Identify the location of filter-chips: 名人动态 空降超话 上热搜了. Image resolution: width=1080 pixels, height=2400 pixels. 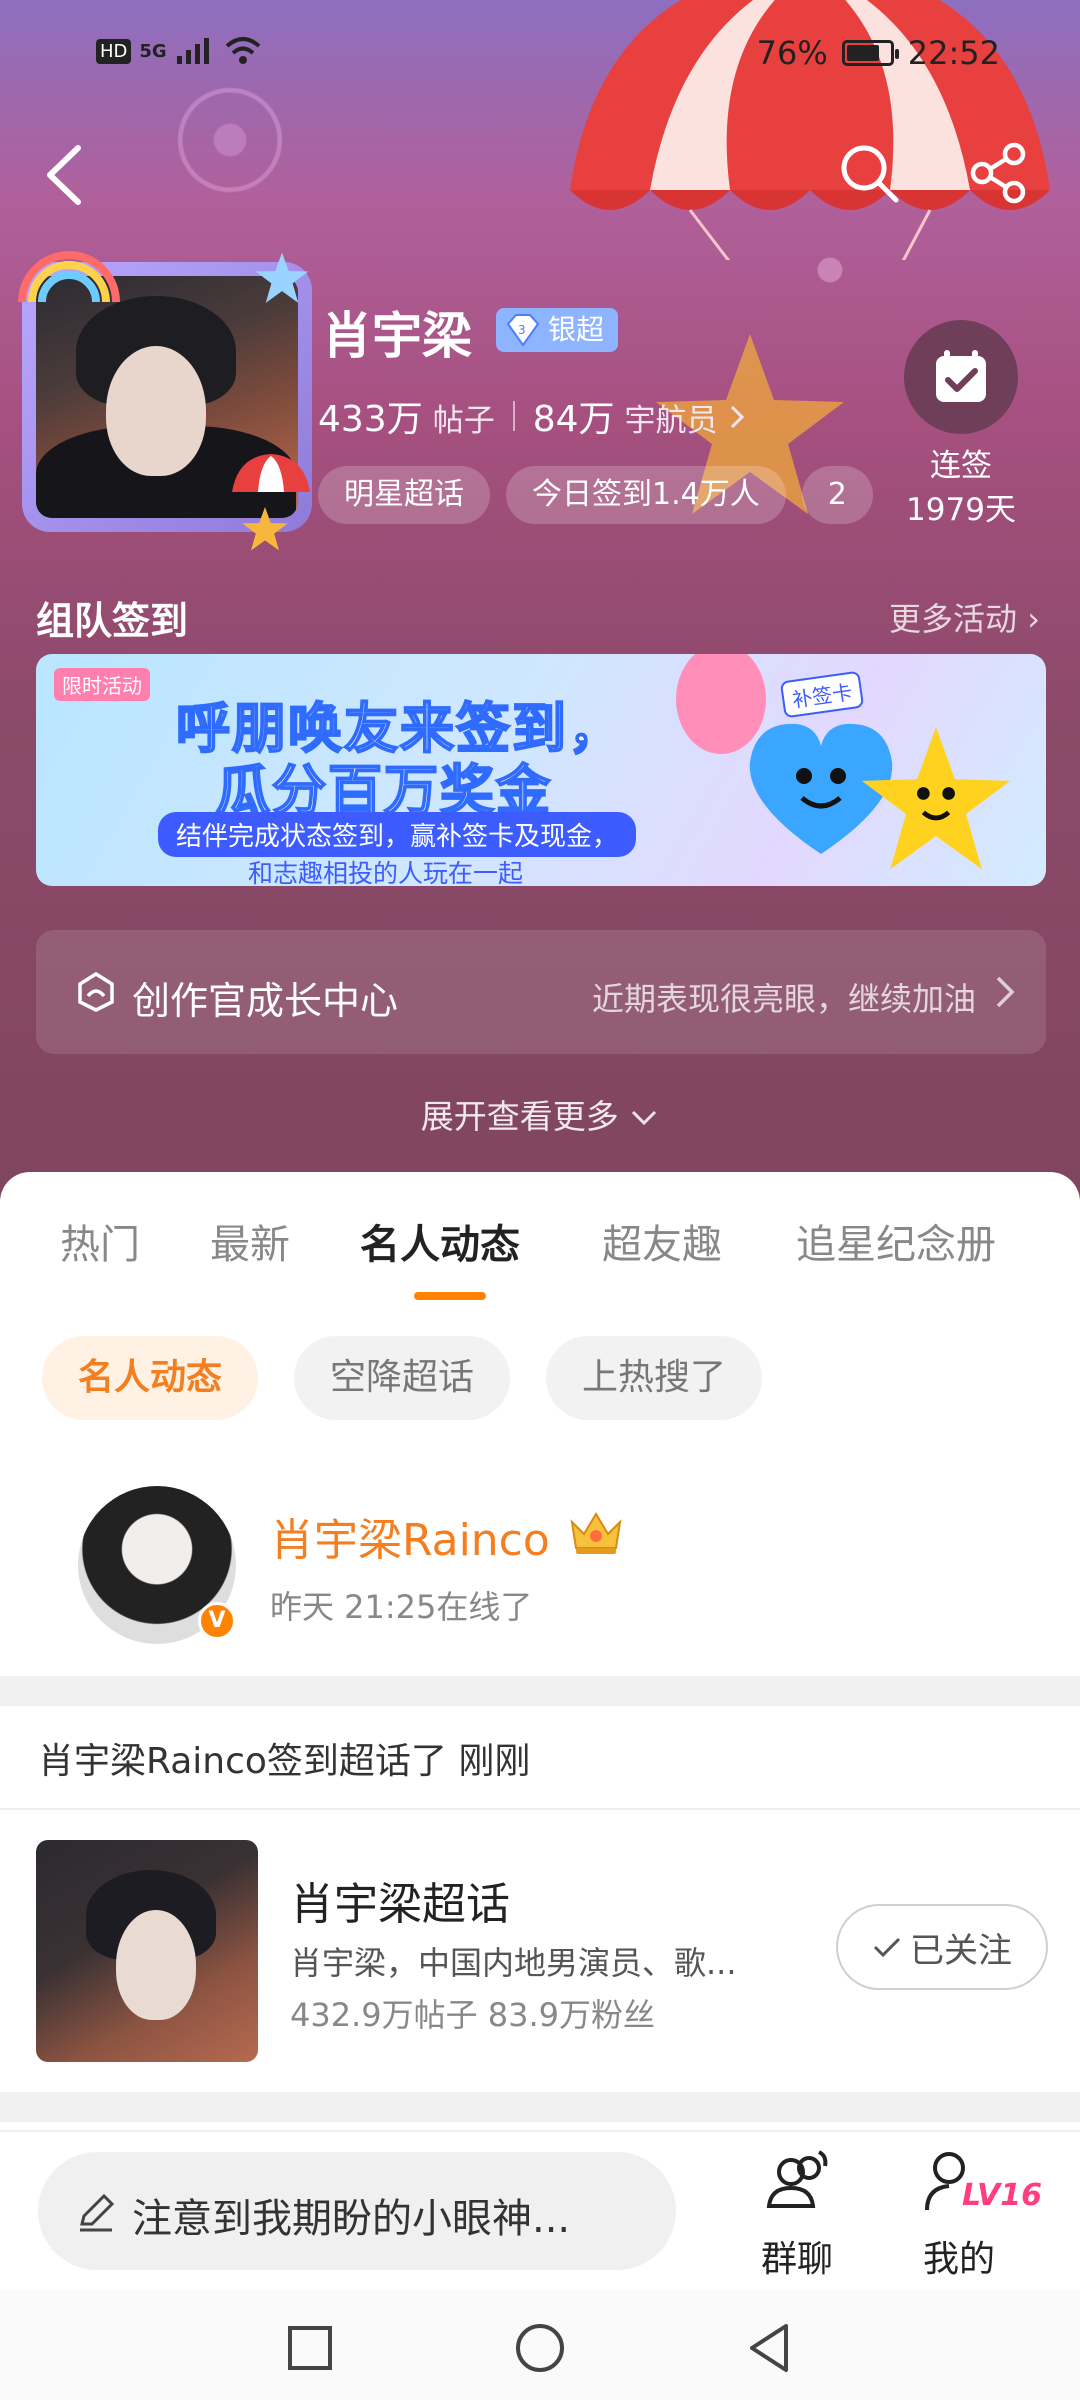
(402, 1378).